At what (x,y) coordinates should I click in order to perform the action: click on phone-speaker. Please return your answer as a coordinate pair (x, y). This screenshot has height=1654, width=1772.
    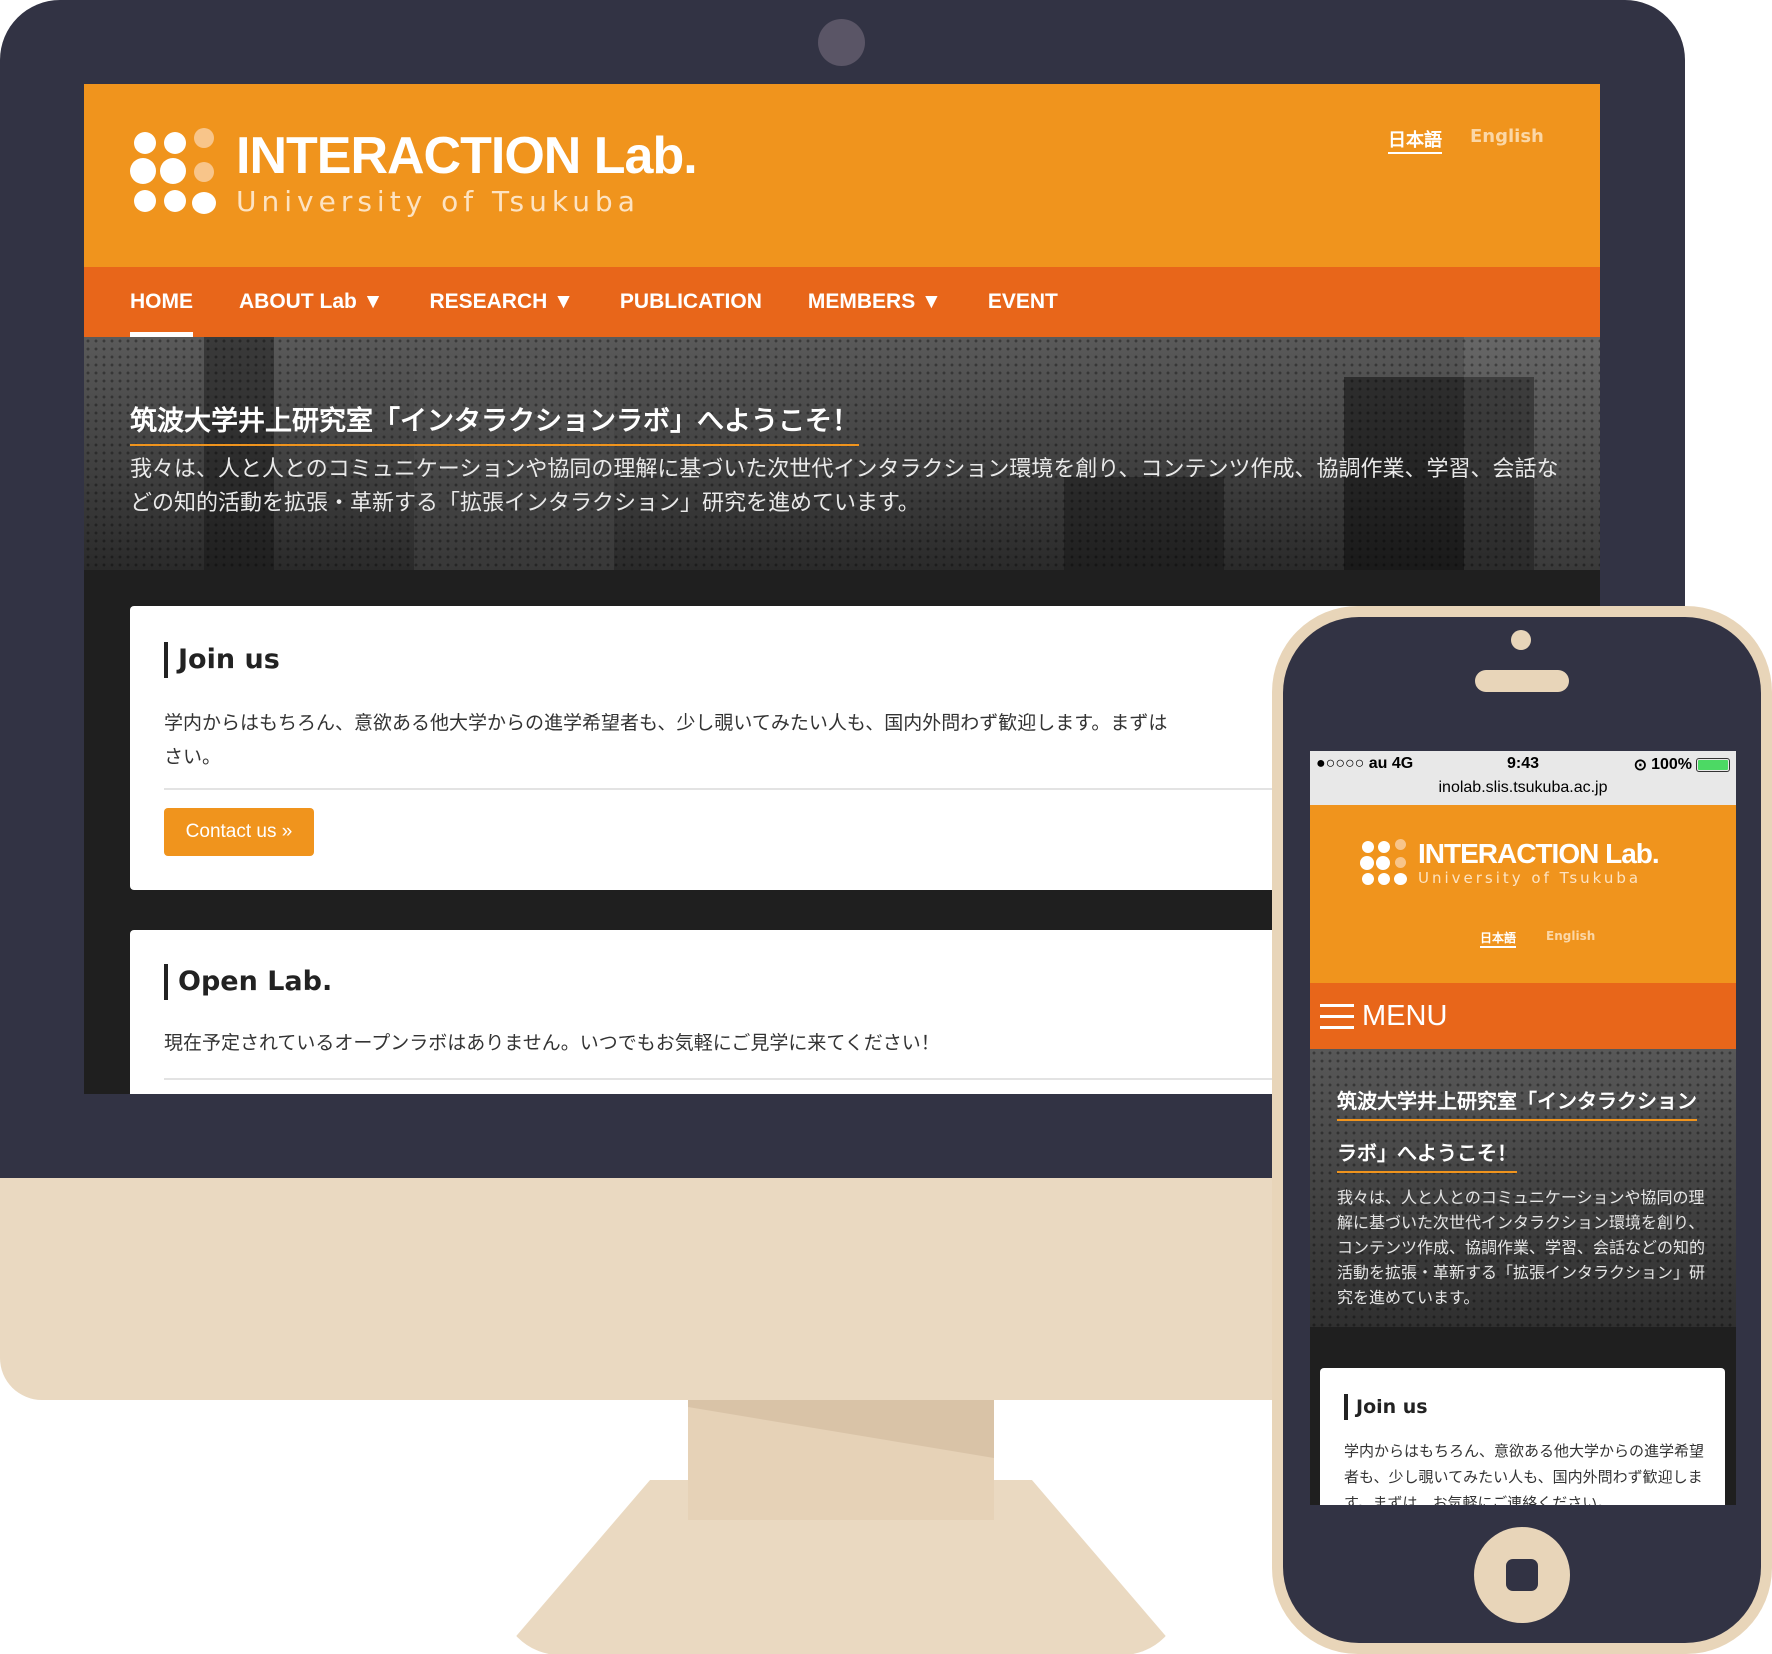
    Looking at the image, I should click on (1522, 681).